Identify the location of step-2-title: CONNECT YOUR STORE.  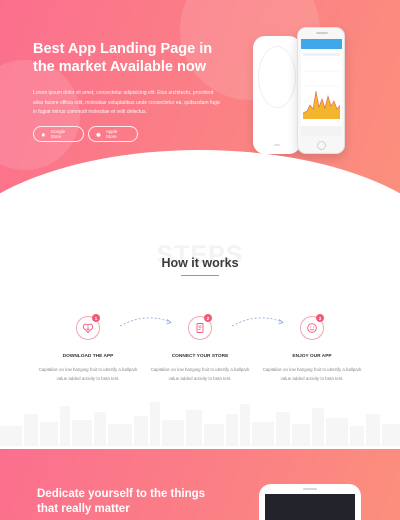
(200, 356).